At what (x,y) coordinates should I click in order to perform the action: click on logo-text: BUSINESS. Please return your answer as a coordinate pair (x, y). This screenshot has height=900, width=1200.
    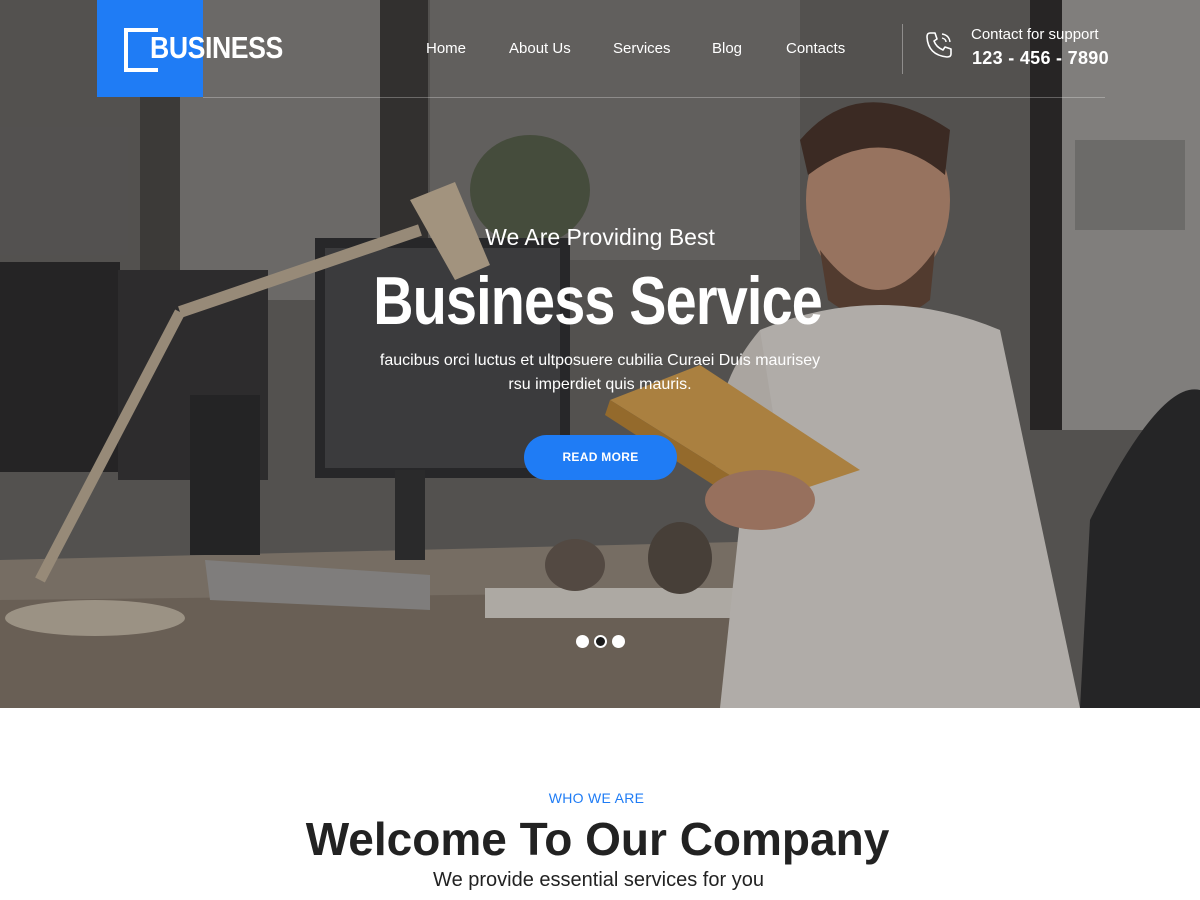
    Looking at the image, I should click on (216, 48).